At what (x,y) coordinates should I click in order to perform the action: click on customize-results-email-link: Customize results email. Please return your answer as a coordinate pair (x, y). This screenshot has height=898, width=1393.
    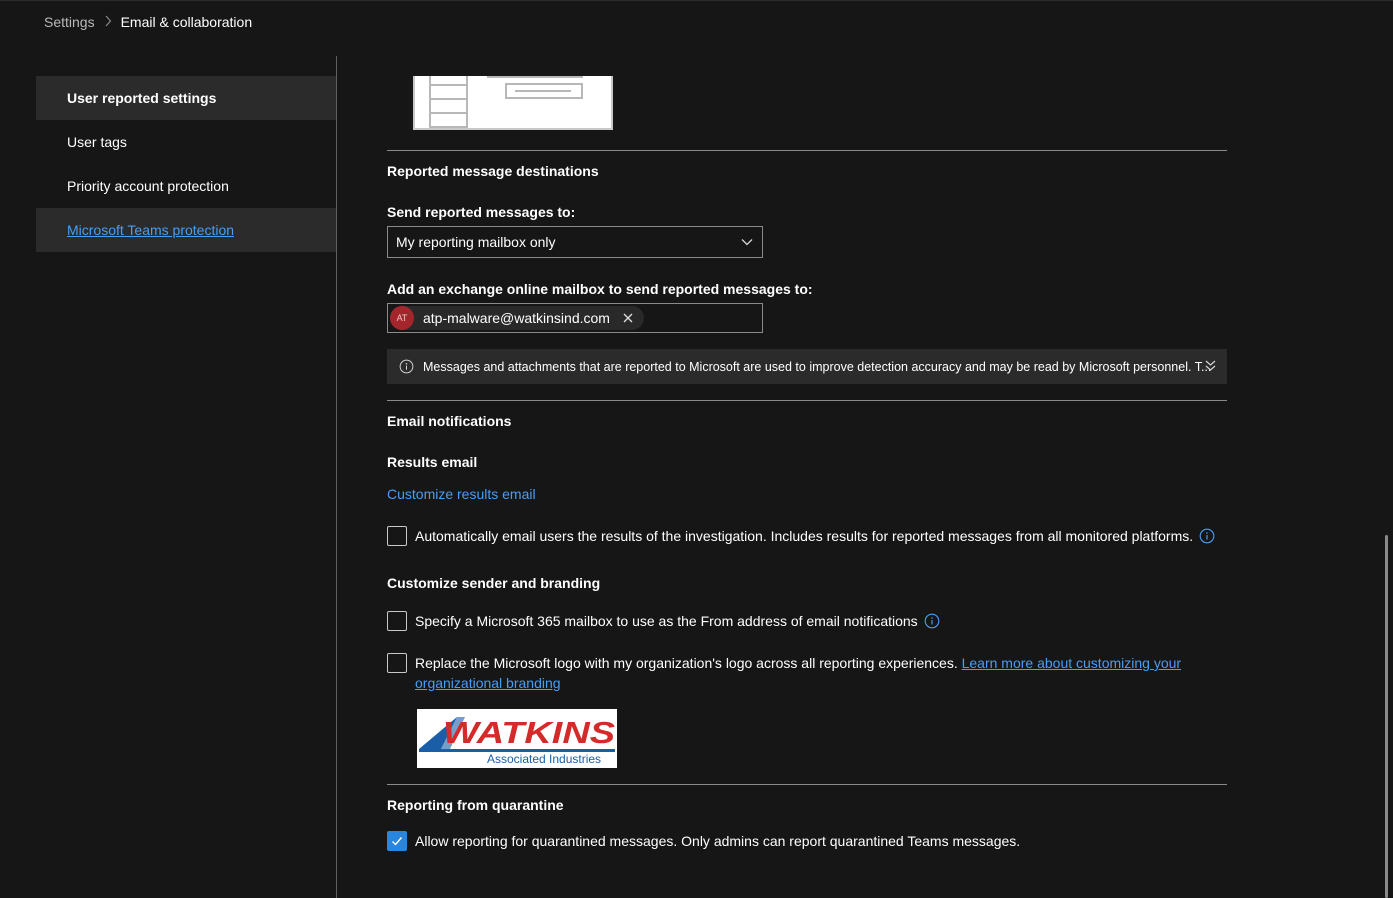
    Looking at the image, I should click on (461, 494).